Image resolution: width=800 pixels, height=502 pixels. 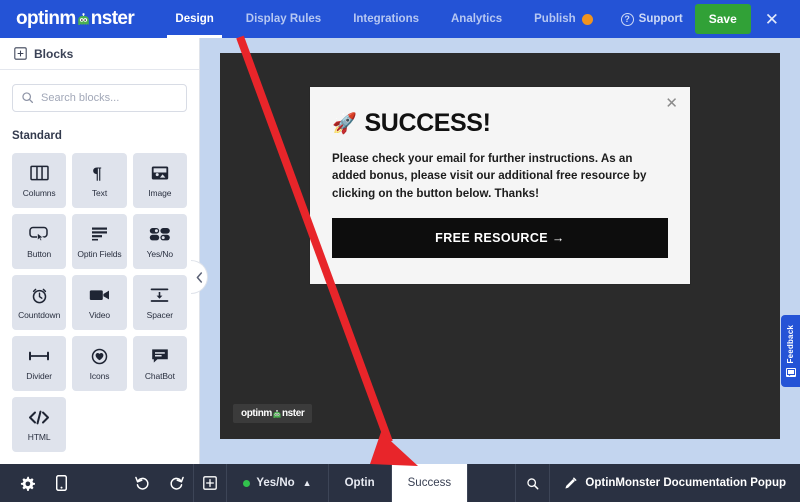 I want to click on nav-tab-integrations: Integrations, so click(x=386, y=19).